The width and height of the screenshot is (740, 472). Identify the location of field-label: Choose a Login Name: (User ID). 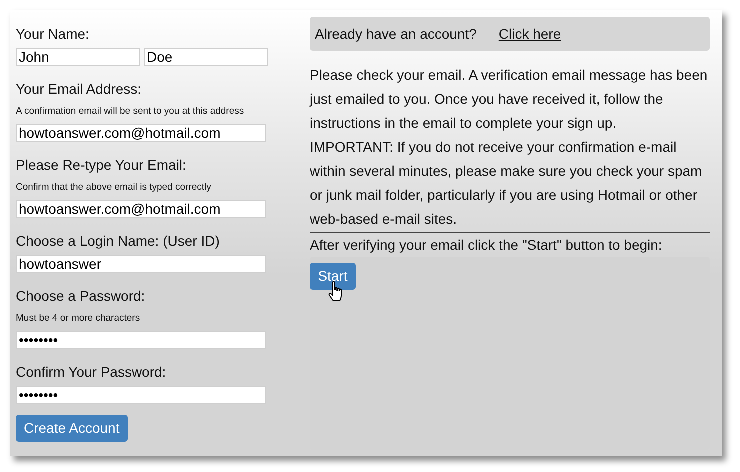
(118, 241).